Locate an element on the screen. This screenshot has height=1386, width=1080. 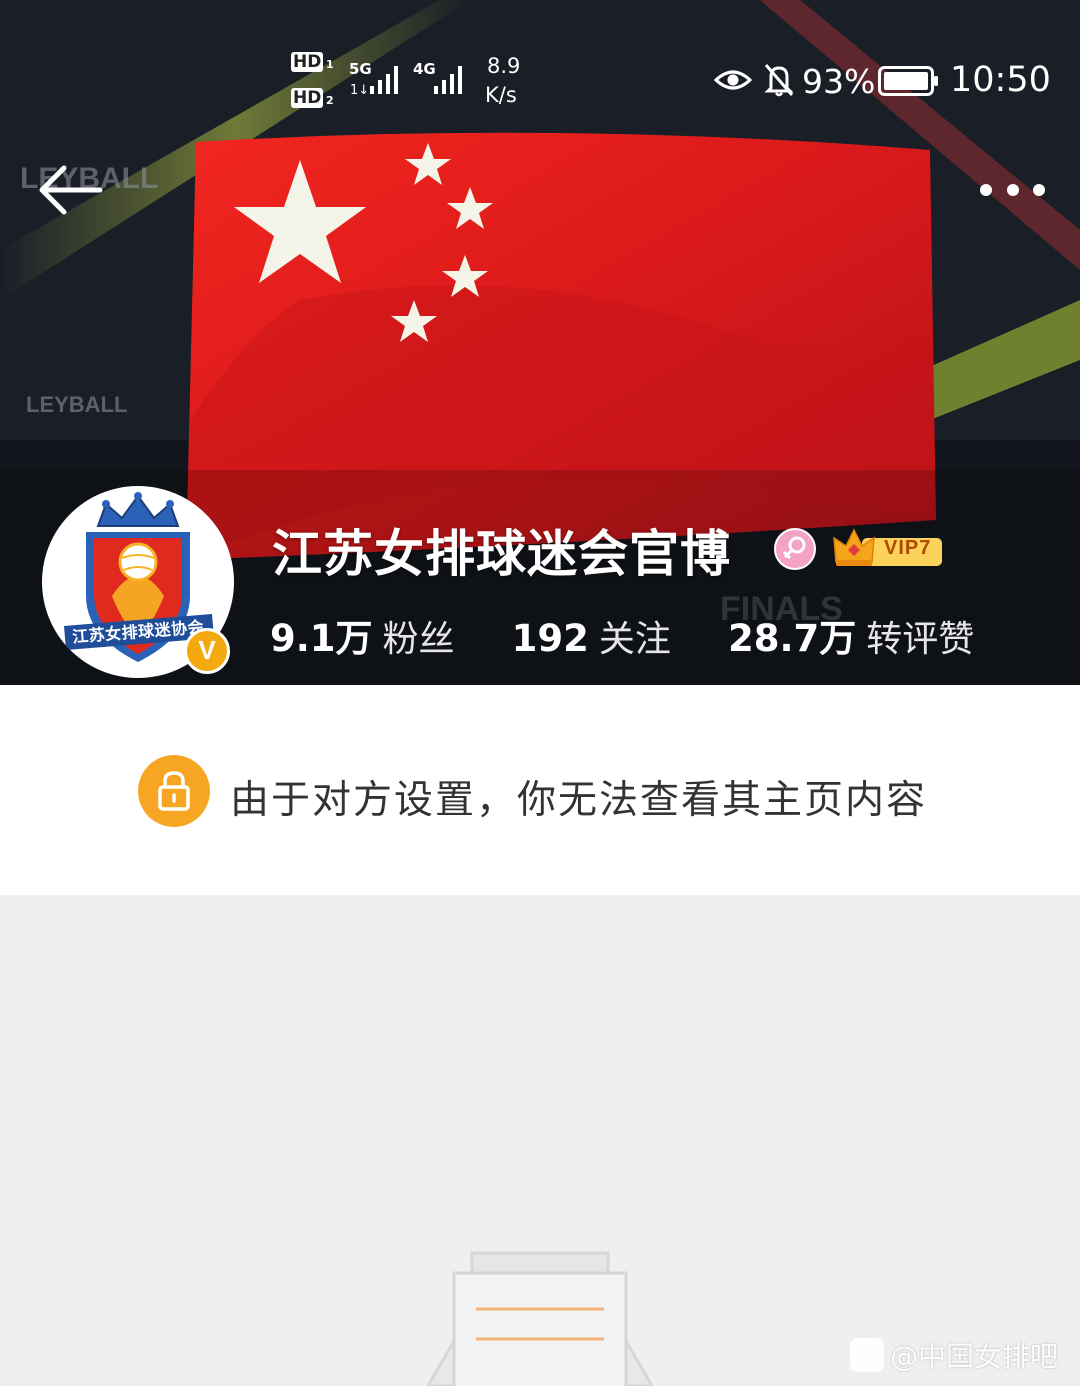
vip-label: VIP7 is located at coordinates (908, 548).